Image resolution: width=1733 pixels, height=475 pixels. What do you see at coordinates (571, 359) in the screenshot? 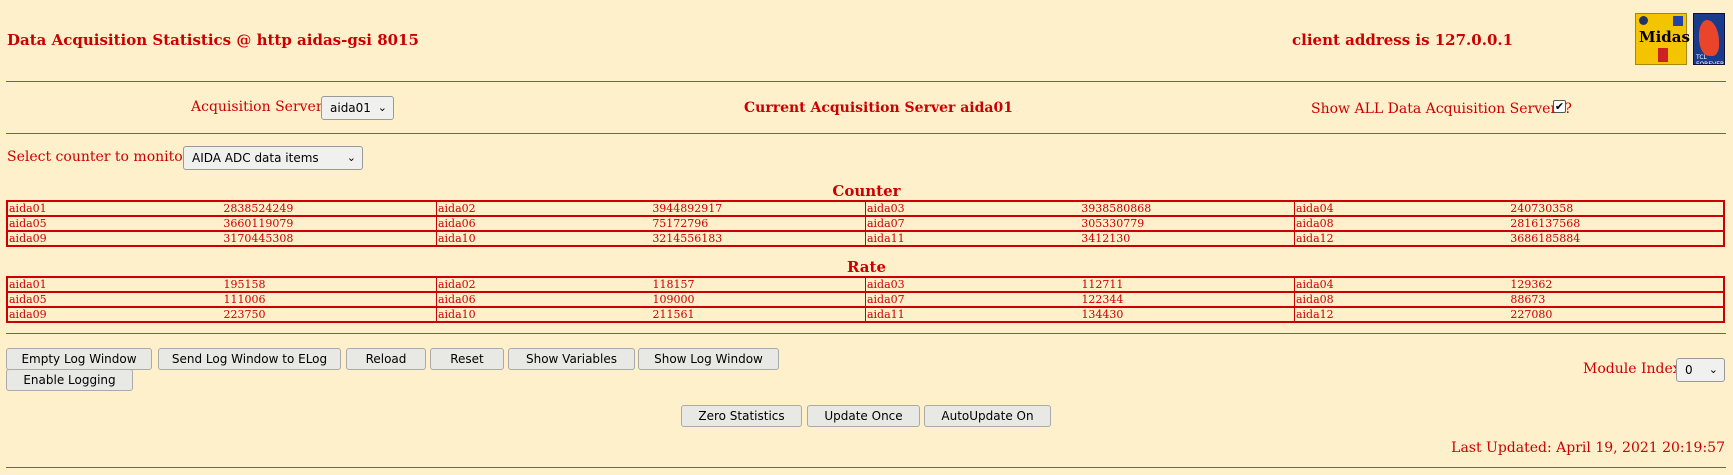
I see `show-variables-button: Show Variables` at bounding box center [571, 359].